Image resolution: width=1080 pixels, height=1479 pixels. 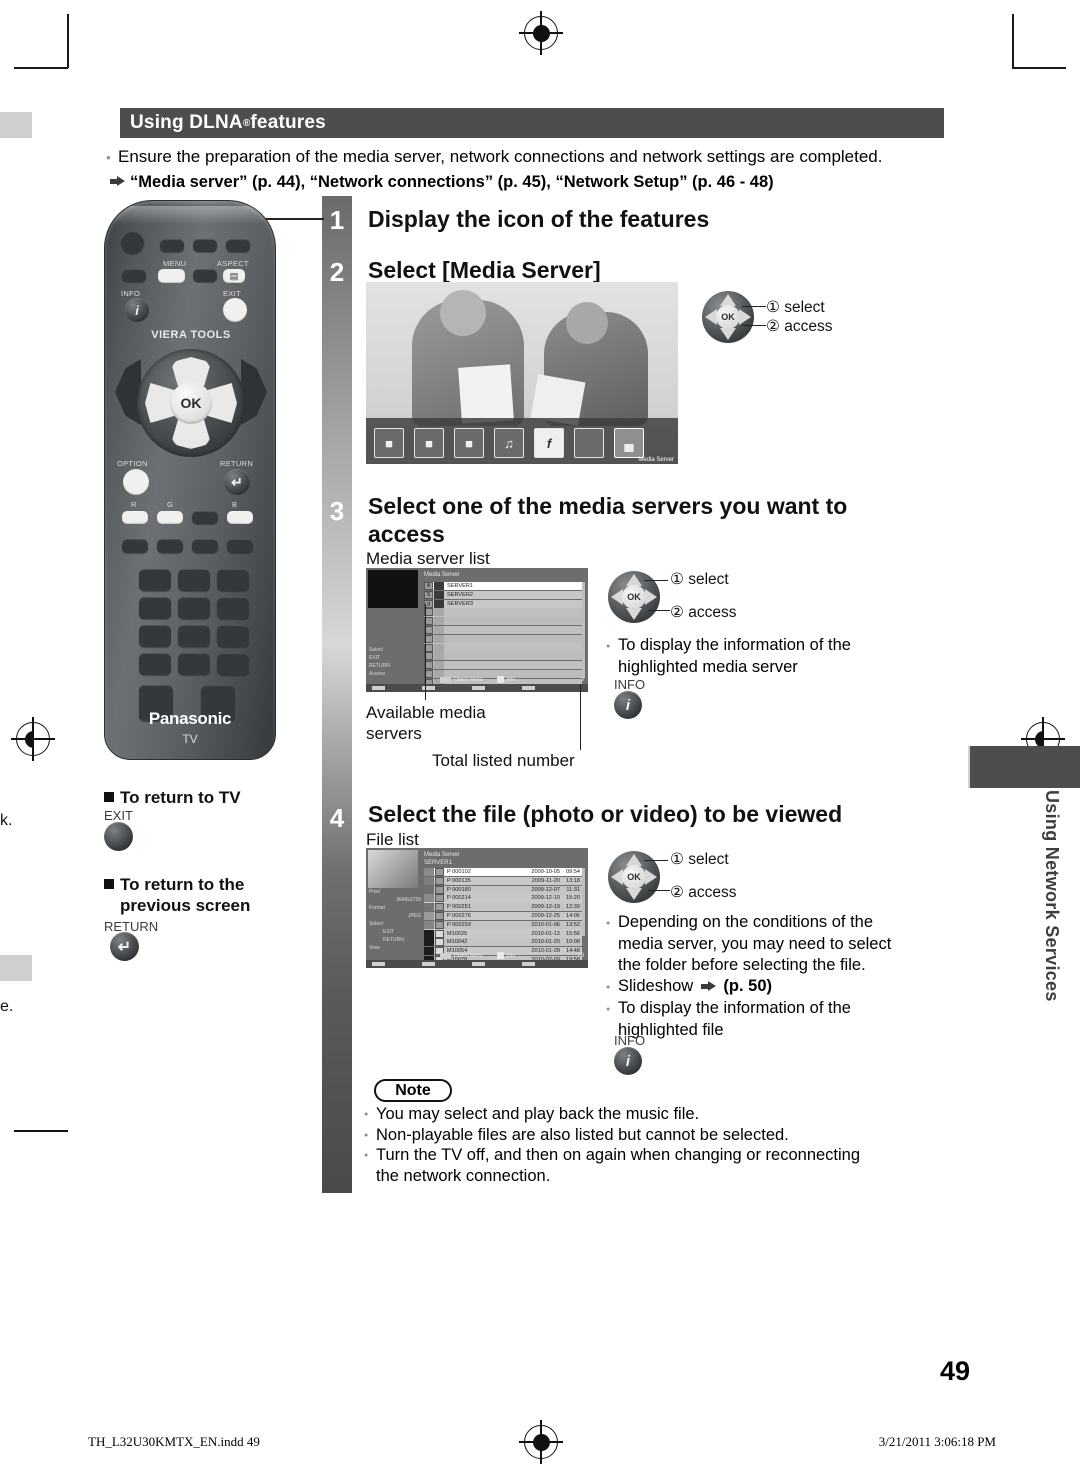 I want to click on table-row: P 000214 2009-12-10 15:20, so click(x=503, y=898).